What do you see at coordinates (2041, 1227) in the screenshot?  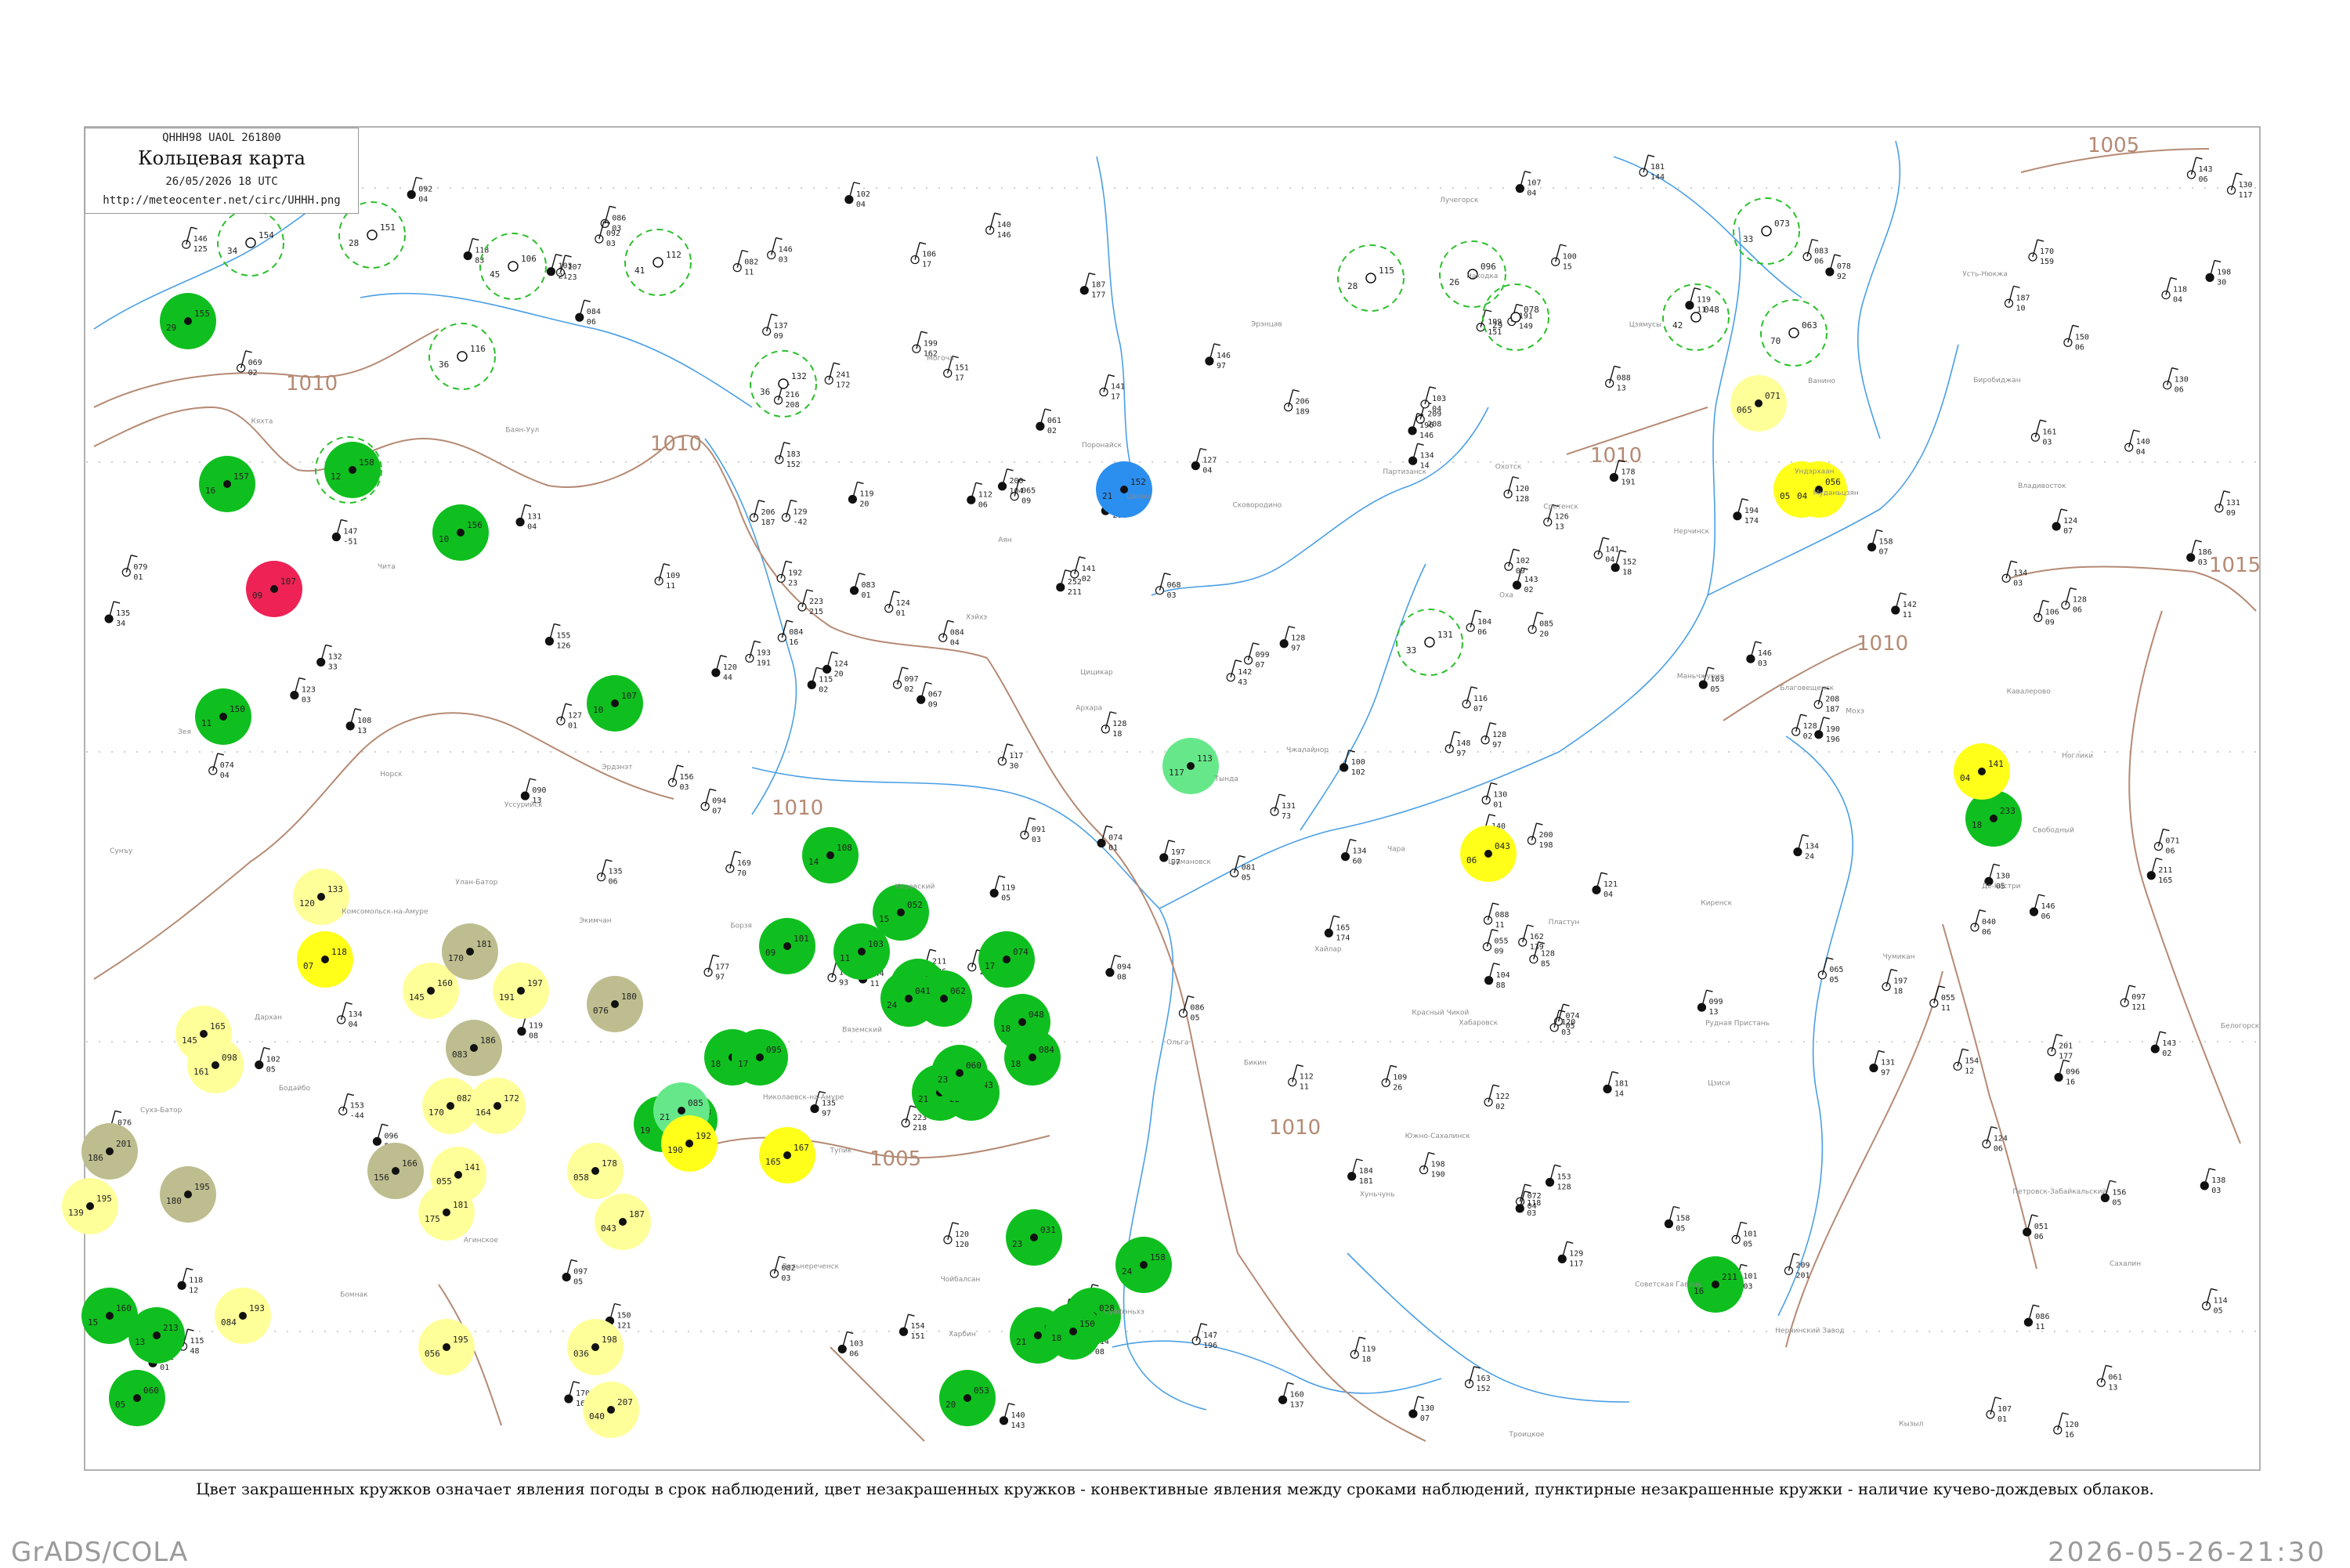 I see `station-pressure: 051` at bounding box center [2041, 1227].